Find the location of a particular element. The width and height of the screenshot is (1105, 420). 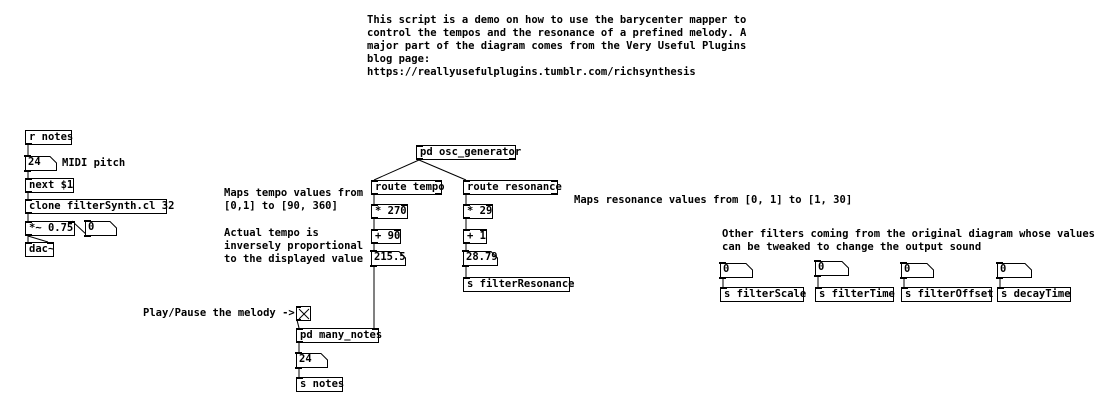

osc-generator-subpatch: pd osc_generator is located at coordinates (468, 152).